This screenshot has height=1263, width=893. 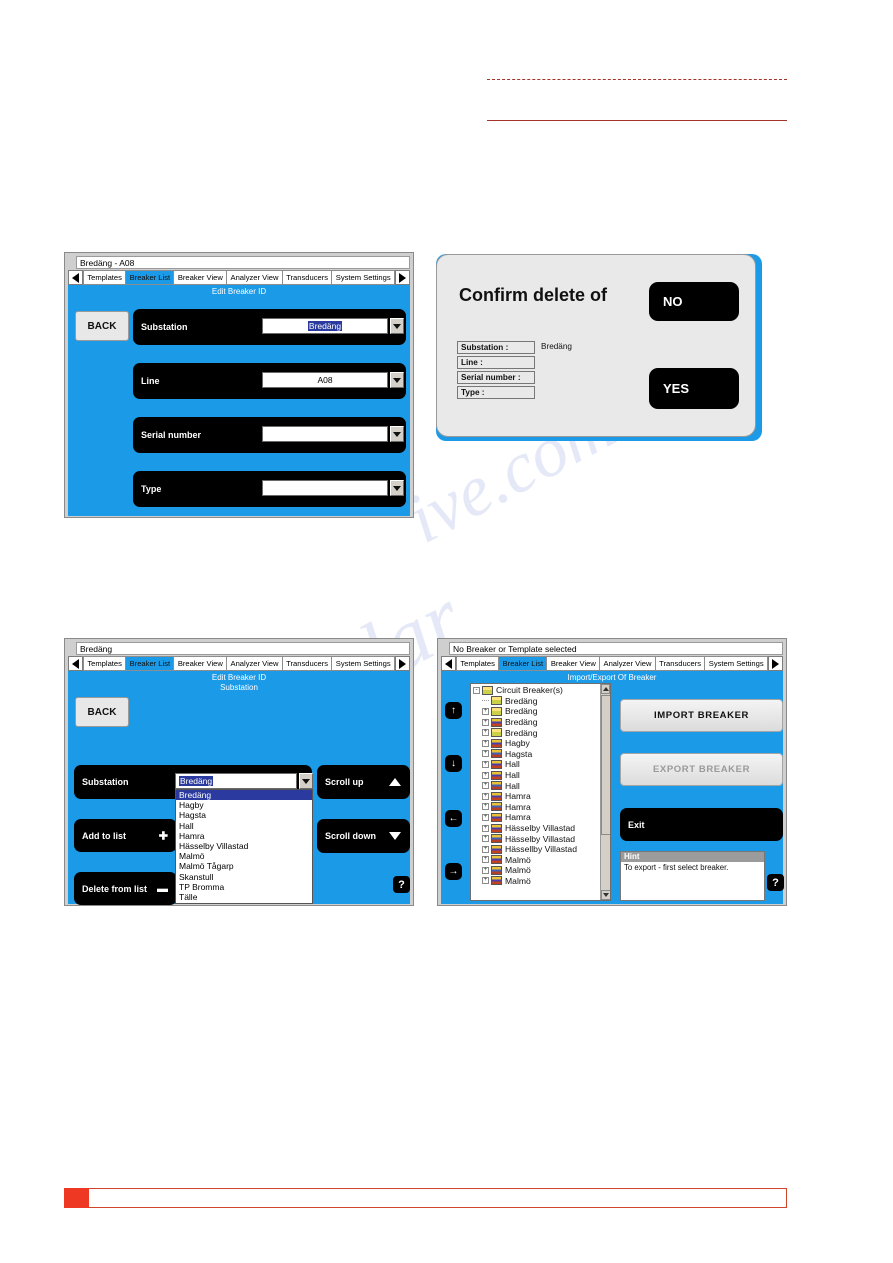 What do you see at coordinates (453, 871) in the screenshot?
I see `move-right-button: →` at bounding box center [453, 871].